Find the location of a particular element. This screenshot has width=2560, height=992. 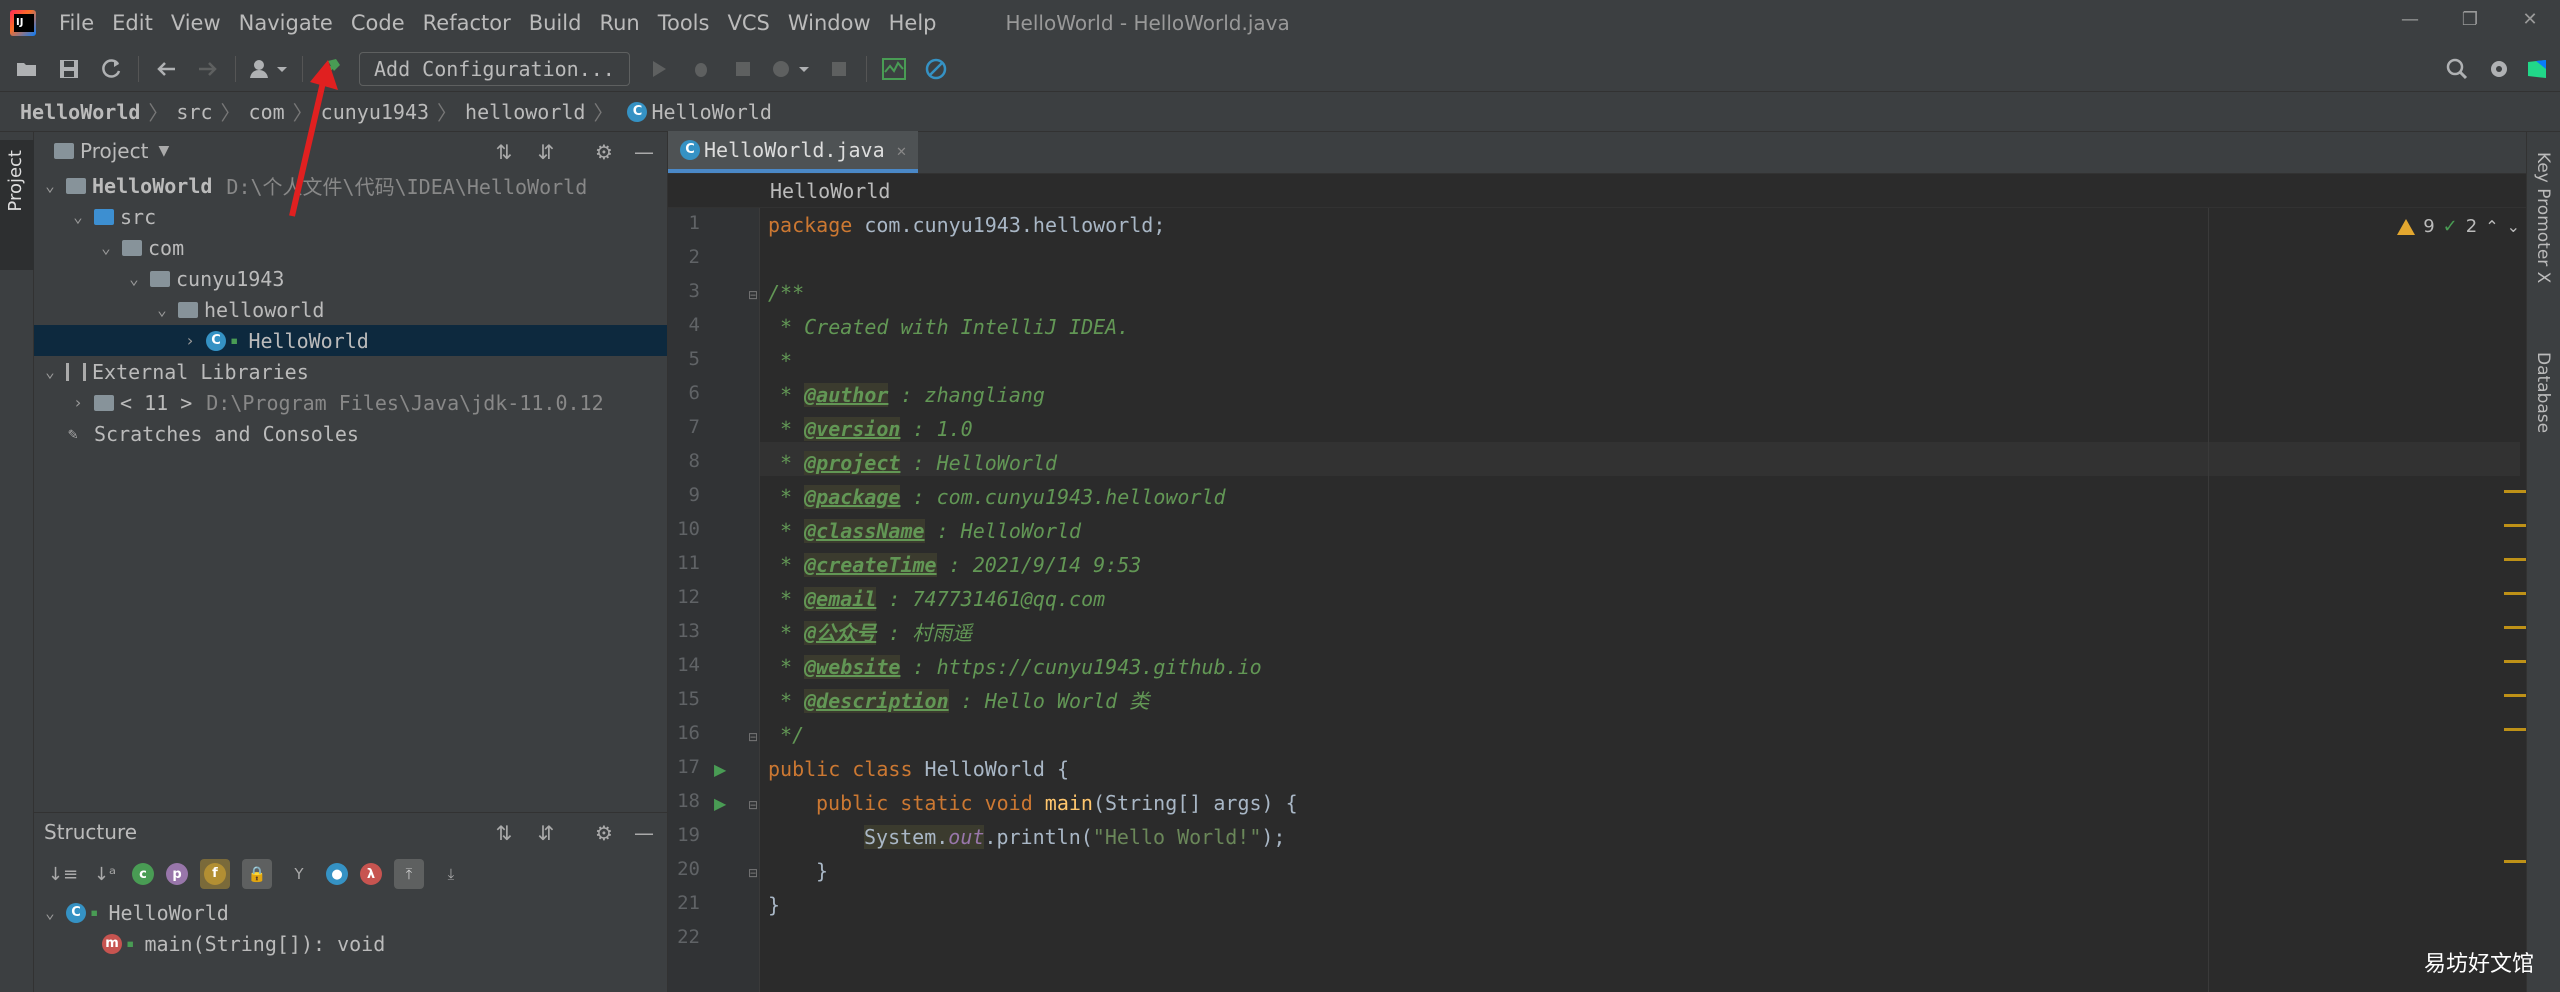

editor-breadcrumb: HelloWorld is located at coordinates (1597, 191).